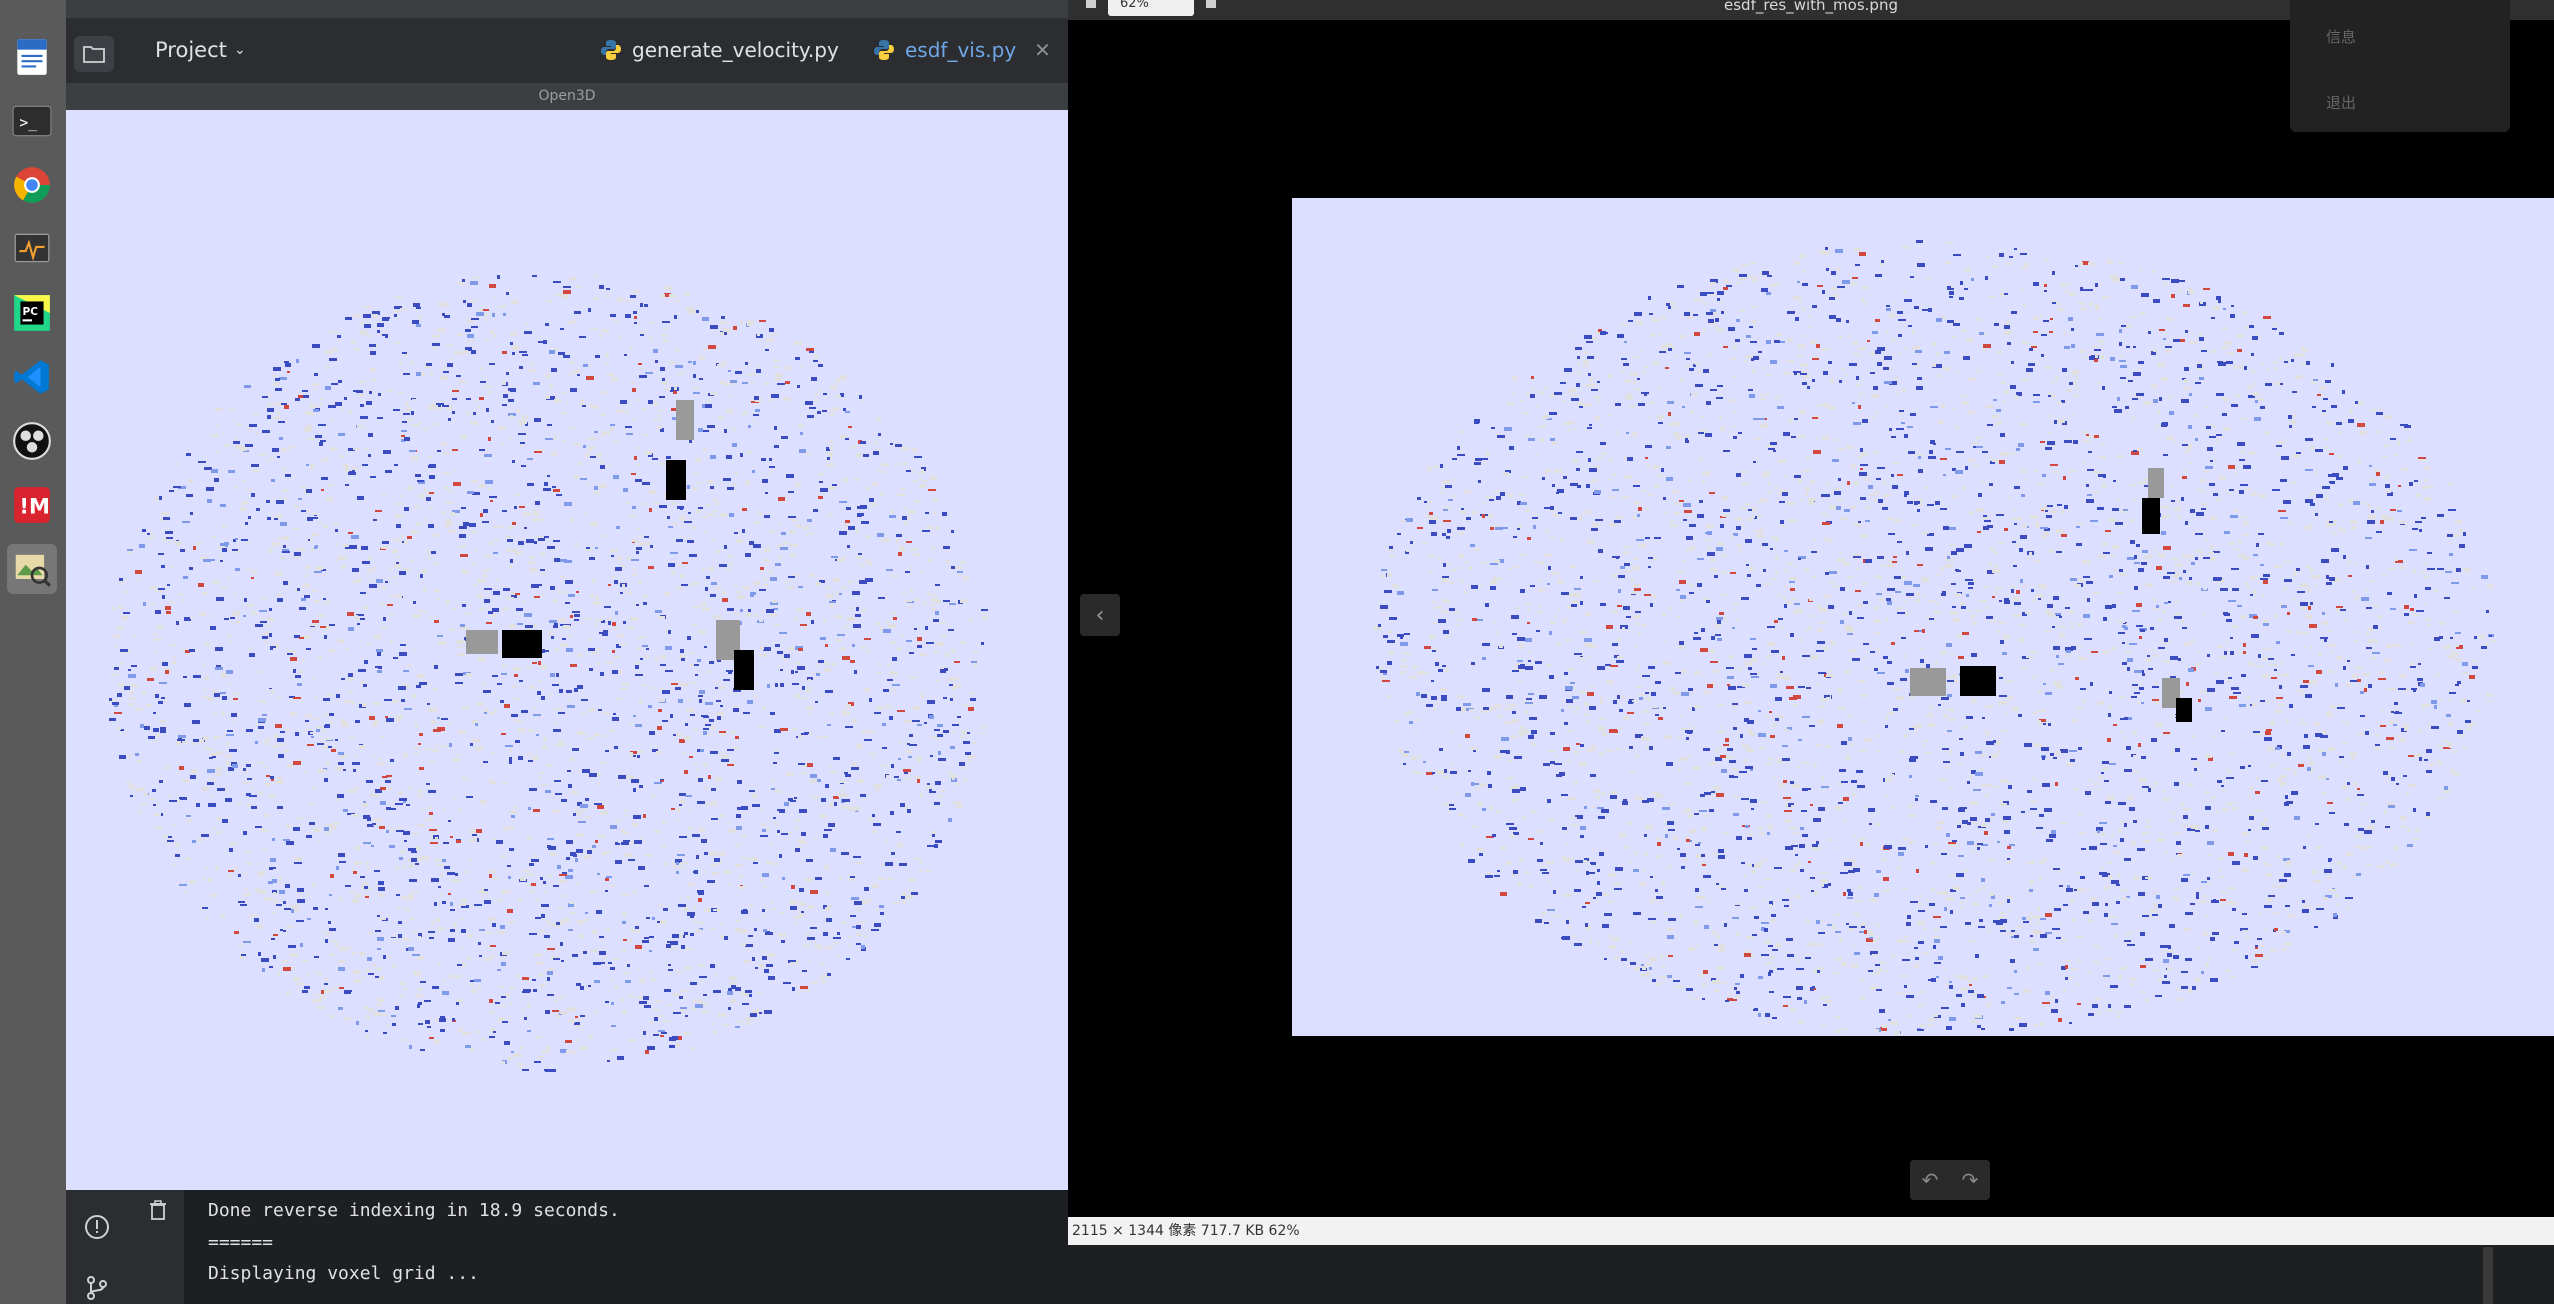 The width and height of the screenshot is (2554, 1304). Describe the element at coordinates (1042, 50) in the screenshot. I see `close-icon: ✕` at that location.